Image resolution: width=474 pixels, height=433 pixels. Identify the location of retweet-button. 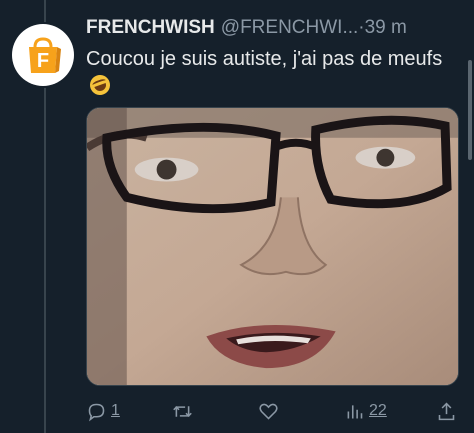
(182, 411).